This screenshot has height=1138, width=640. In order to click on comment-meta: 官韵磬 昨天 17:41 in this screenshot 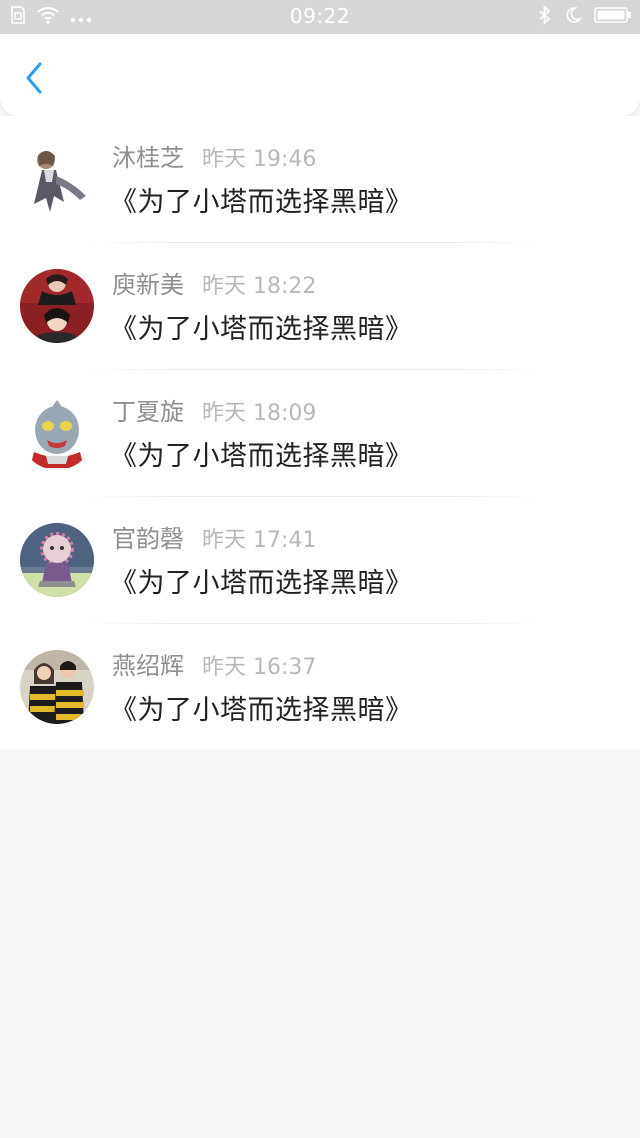, I will do `click(214, 536)`.